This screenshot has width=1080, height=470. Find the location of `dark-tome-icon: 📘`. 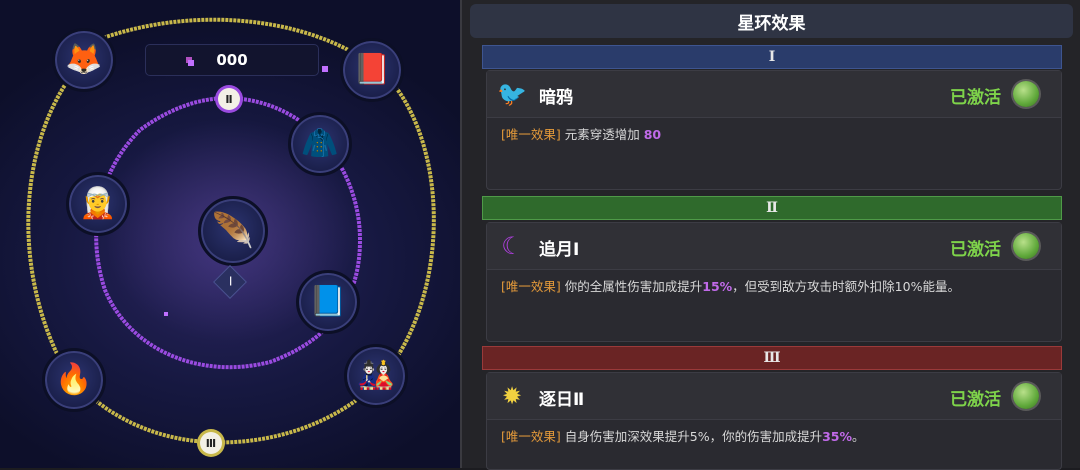

dark-tome-icon: 📘 is located at coordinates (328, 302).